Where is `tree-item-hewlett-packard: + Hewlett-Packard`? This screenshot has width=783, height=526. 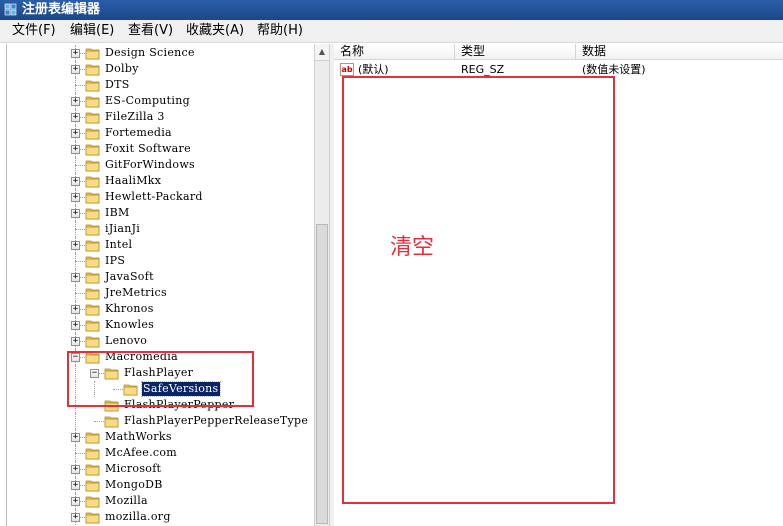
tree-item-hewlett-packard: + Hewlett-Packard is located at coordinates (161, 197).